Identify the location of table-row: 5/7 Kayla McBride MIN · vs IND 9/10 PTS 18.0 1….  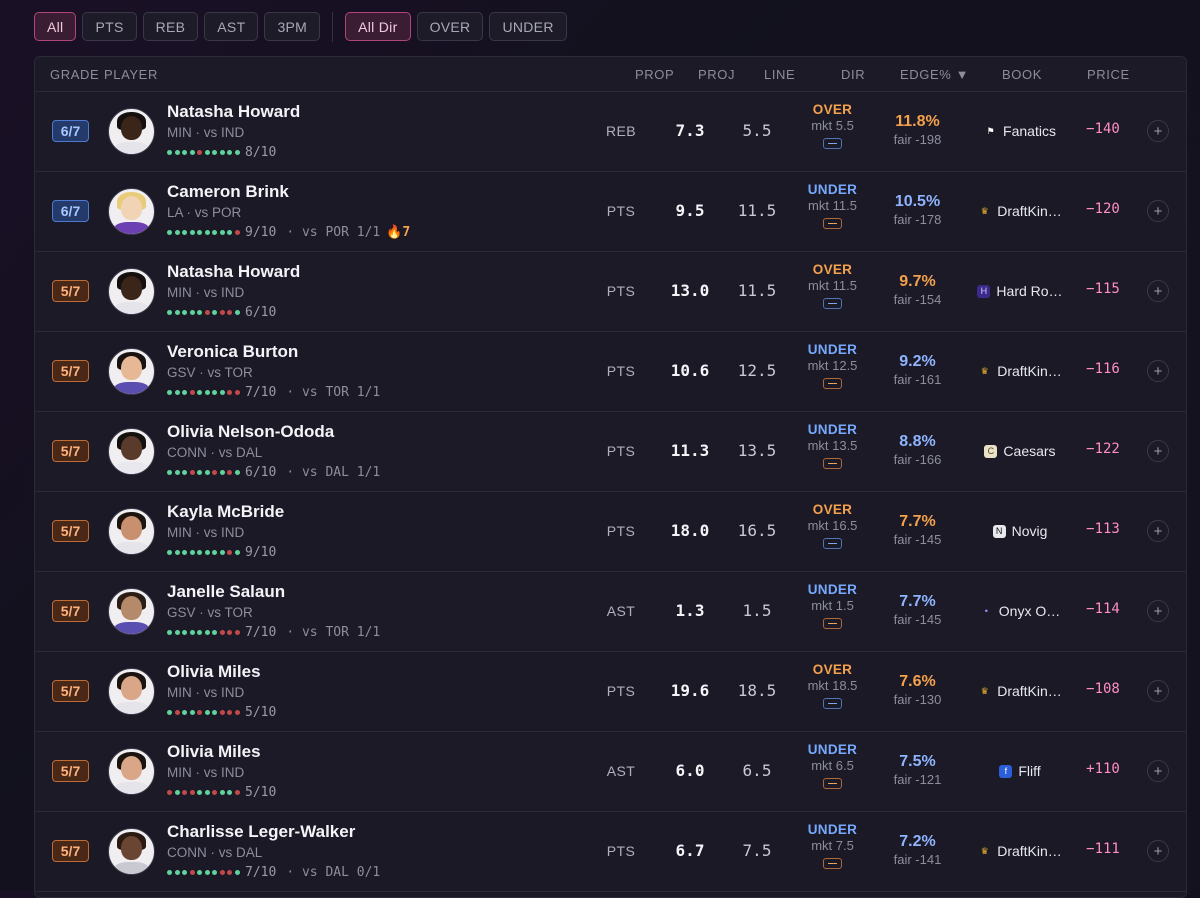
(610, 532).